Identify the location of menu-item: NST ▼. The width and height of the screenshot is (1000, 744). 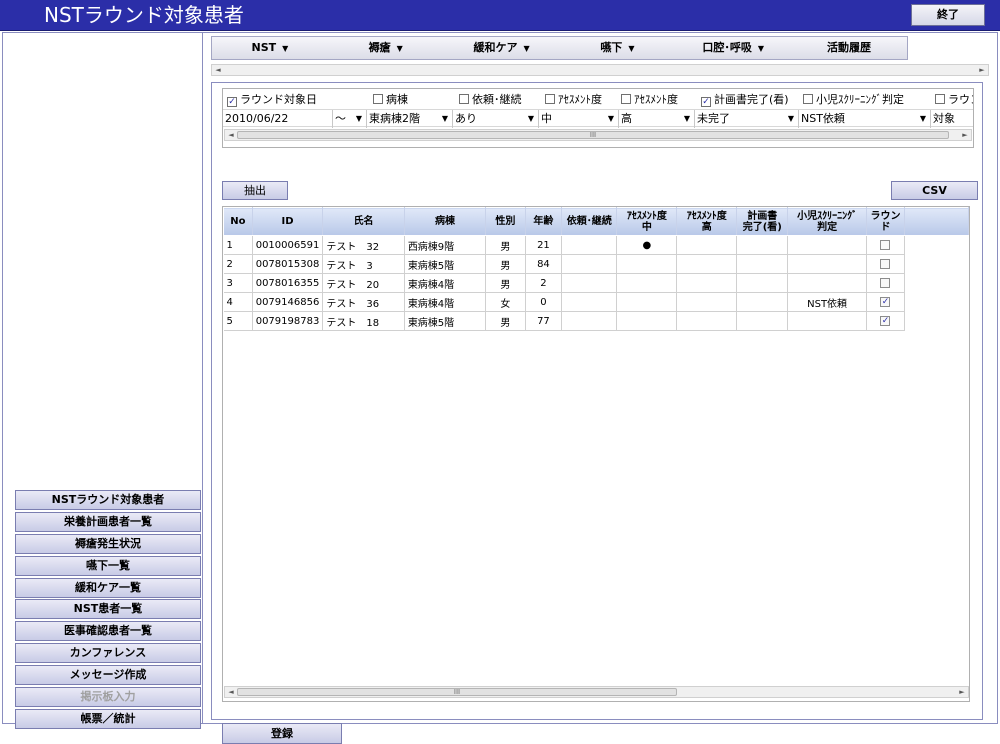
(270, 48).